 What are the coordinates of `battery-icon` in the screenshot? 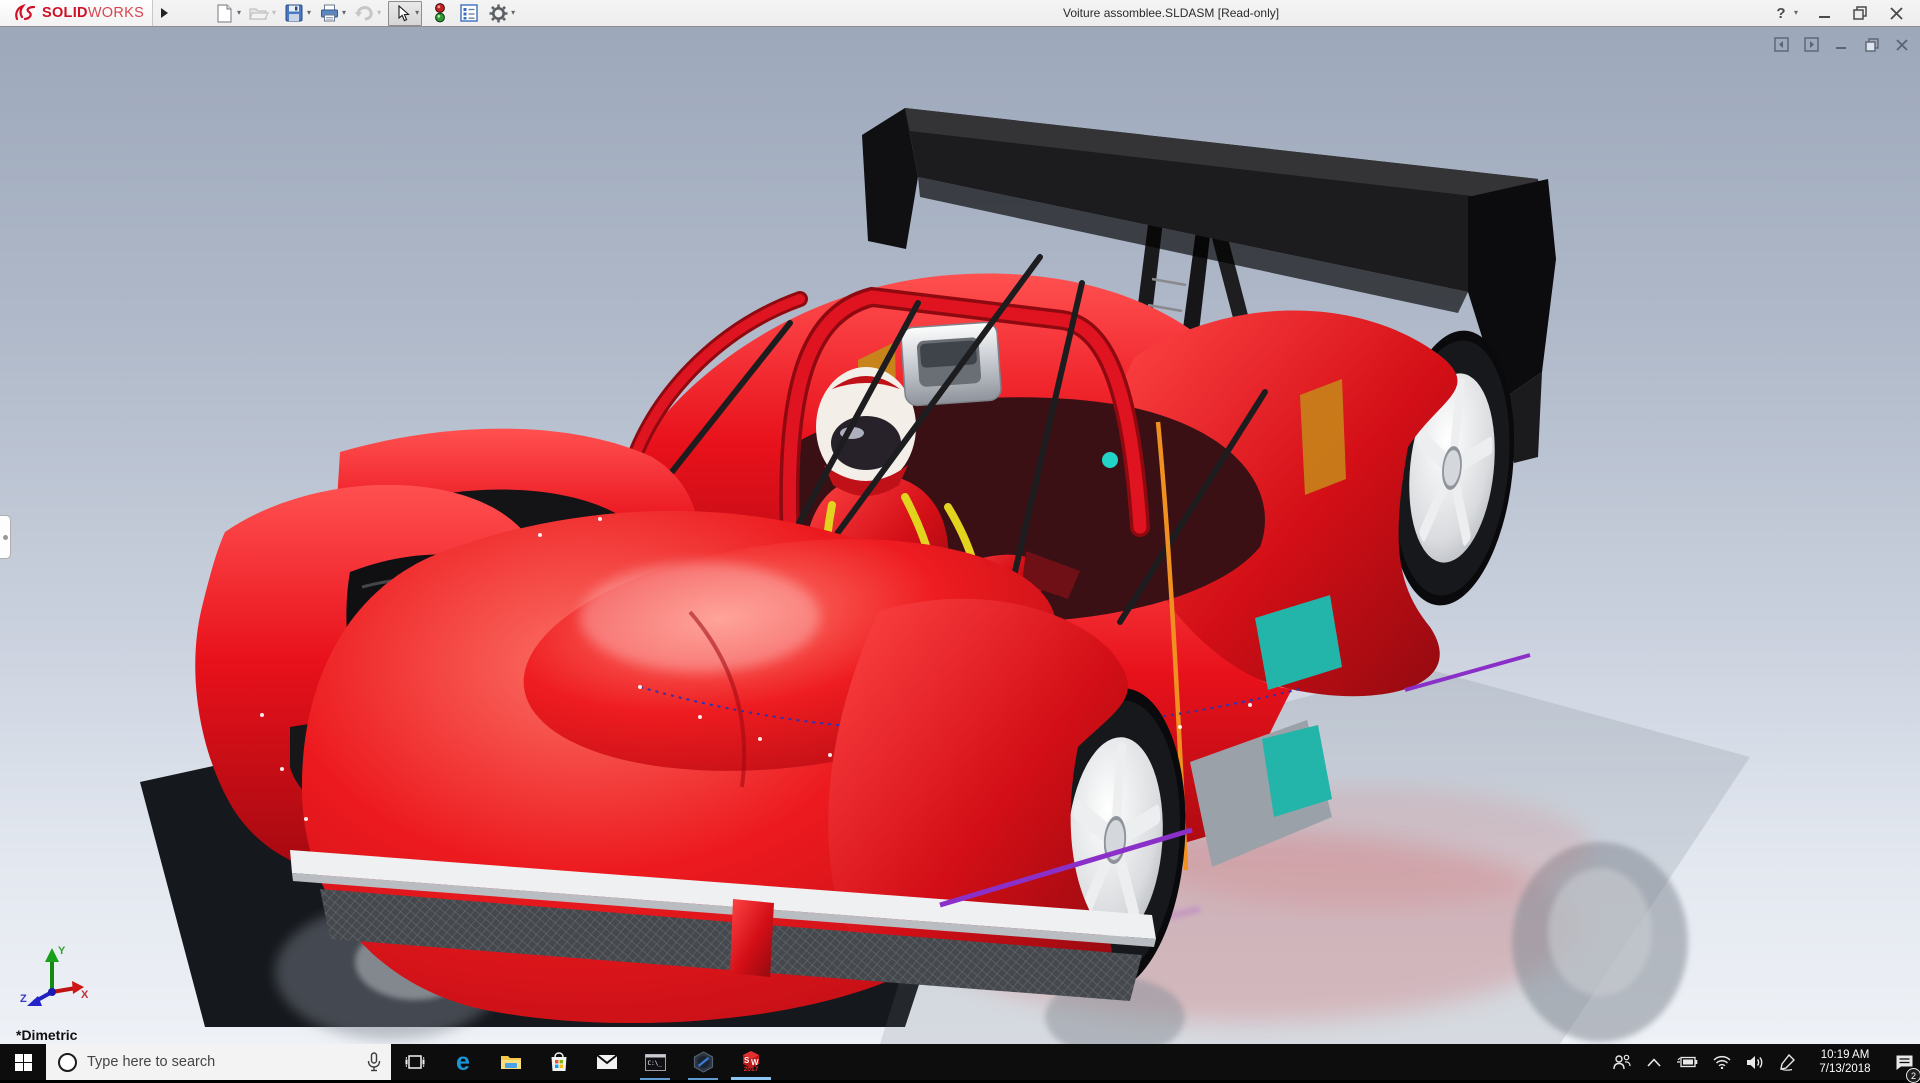 It's located at (1687, 1062).